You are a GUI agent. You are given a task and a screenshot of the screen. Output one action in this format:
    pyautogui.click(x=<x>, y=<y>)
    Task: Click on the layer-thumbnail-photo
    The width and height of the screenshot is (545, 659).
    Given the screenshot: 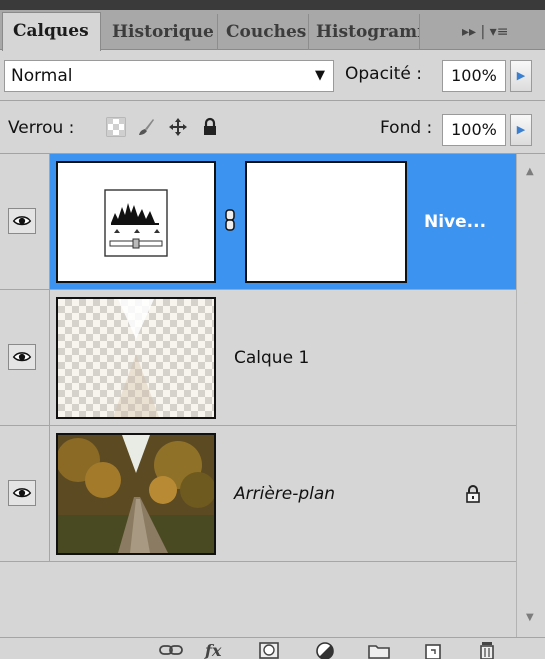 What is the action you would take?
    pyautogui.click(x=136, y=494)
    